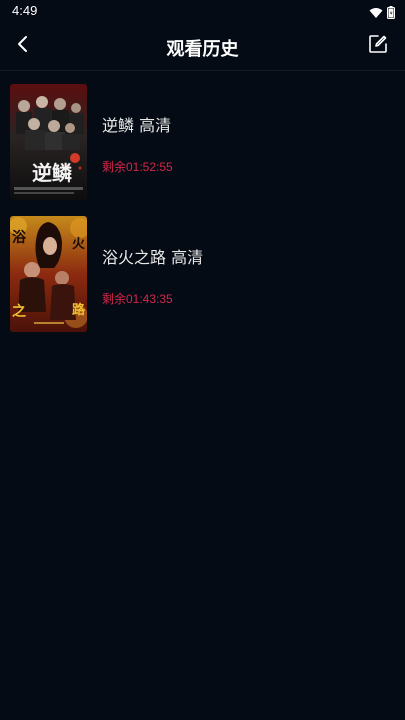  I want to click on svg-text: 路, so click(79, 310).